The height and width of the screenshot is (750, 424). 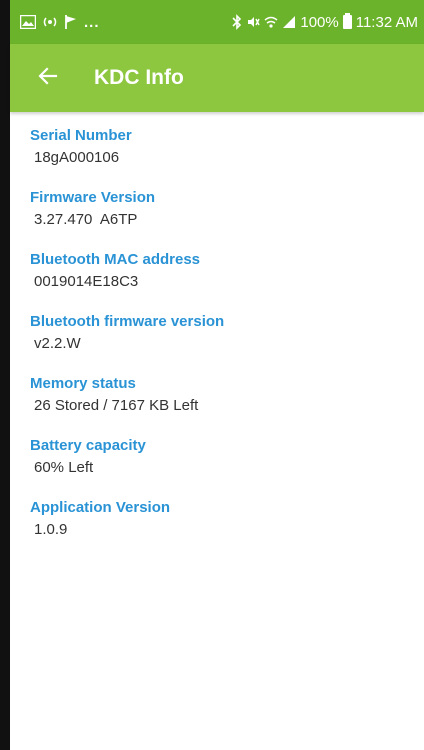 What do you see at coordinates (50, 22) in the screenshot?
I see `hotspot-icon` at bounding box center [50, 22].